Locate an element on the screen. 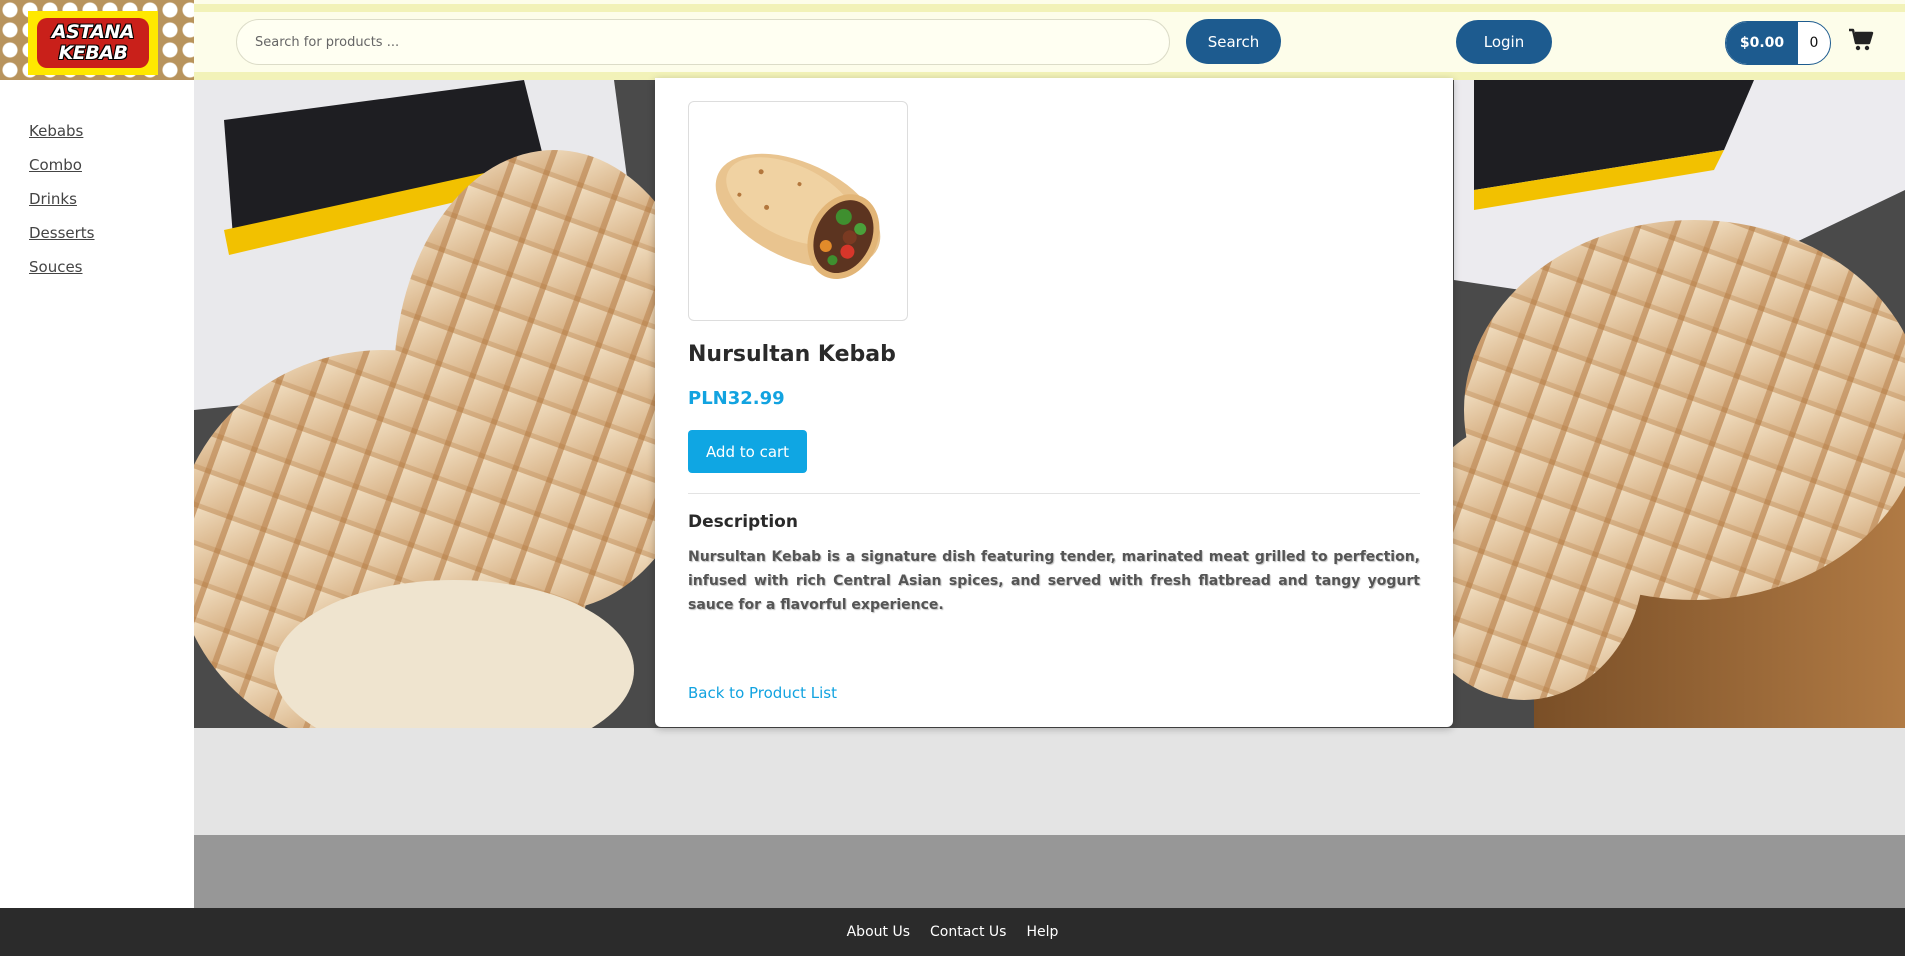 This screenshot has height=956, width=1905. section-divider is located at coordinates (1054, 493).